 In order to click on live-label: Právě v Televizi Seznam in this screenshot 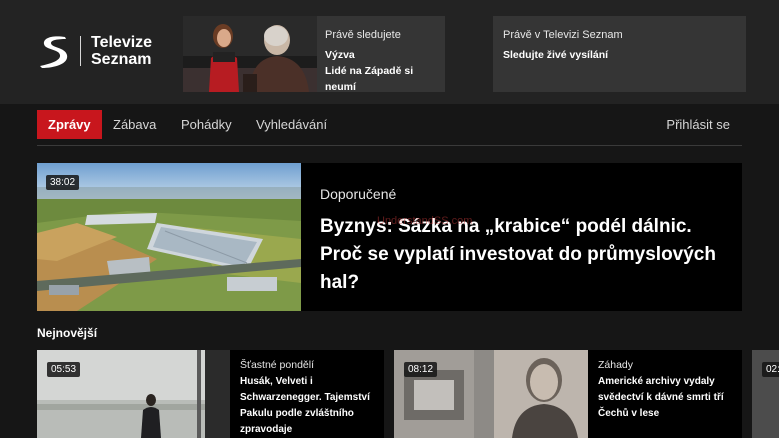, I will do `click(563, 35)`.